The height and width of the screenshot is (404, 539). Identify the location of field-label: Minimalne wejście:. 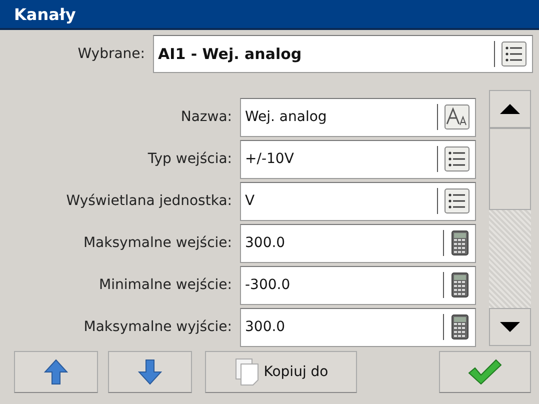
(165, 285).